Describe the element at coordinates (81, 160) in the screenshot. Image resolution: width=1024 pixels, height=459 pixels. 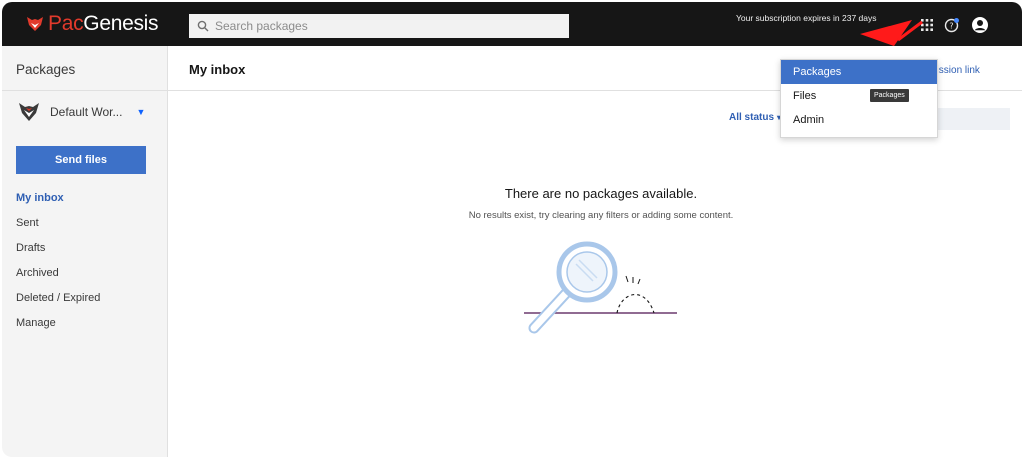
I see `send-files-button: Send files` at that location.